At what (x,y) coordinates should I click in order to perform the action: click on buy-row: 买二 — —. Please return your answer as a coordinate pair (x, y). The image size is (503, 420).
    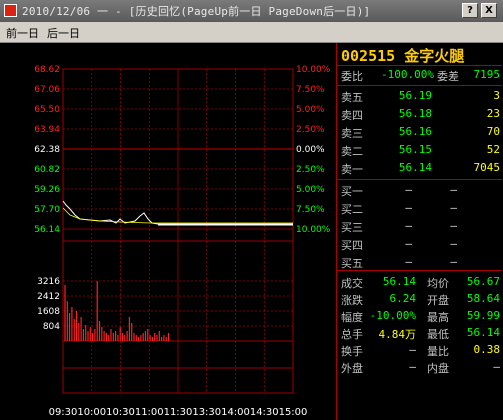
    Looking at the image, I should click on (419, 209).